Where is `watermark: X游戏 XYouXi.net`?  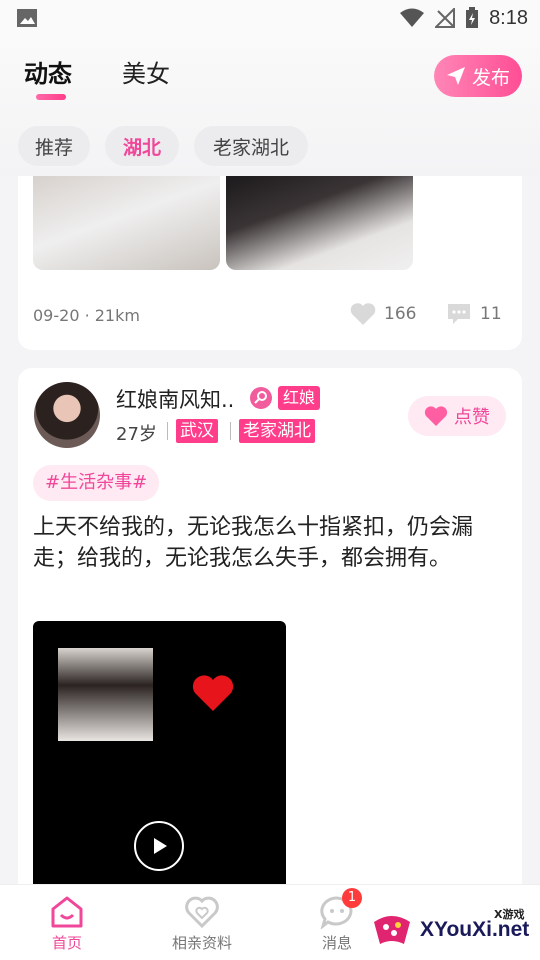
watermark: X游戏 XYouXi.net is located at coordinates (451, 924).